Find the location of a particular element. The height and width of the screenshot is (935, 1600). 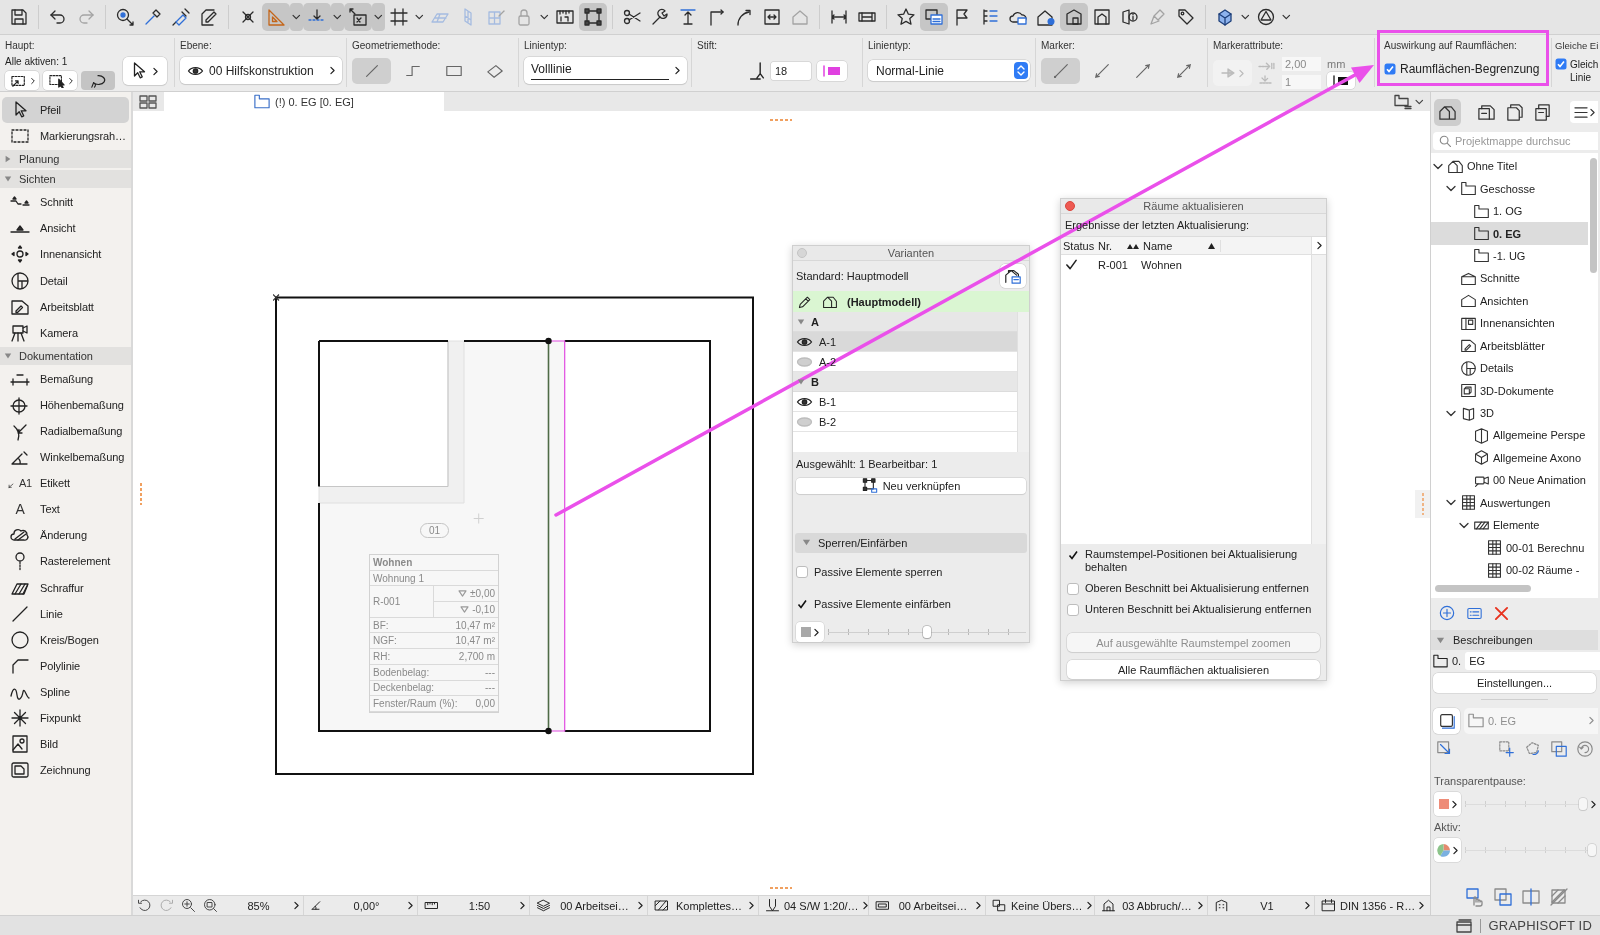

column-header: Name is located at coordinates (1158, 245).